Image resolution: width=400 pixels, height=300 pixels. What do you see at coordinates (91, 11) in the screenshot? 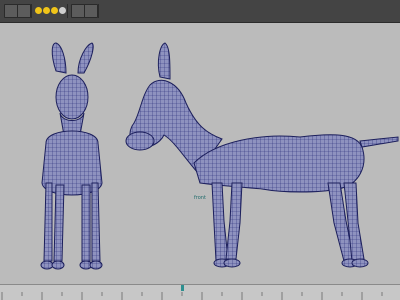
I see `camera-icon` at bounding box center [91, 11].